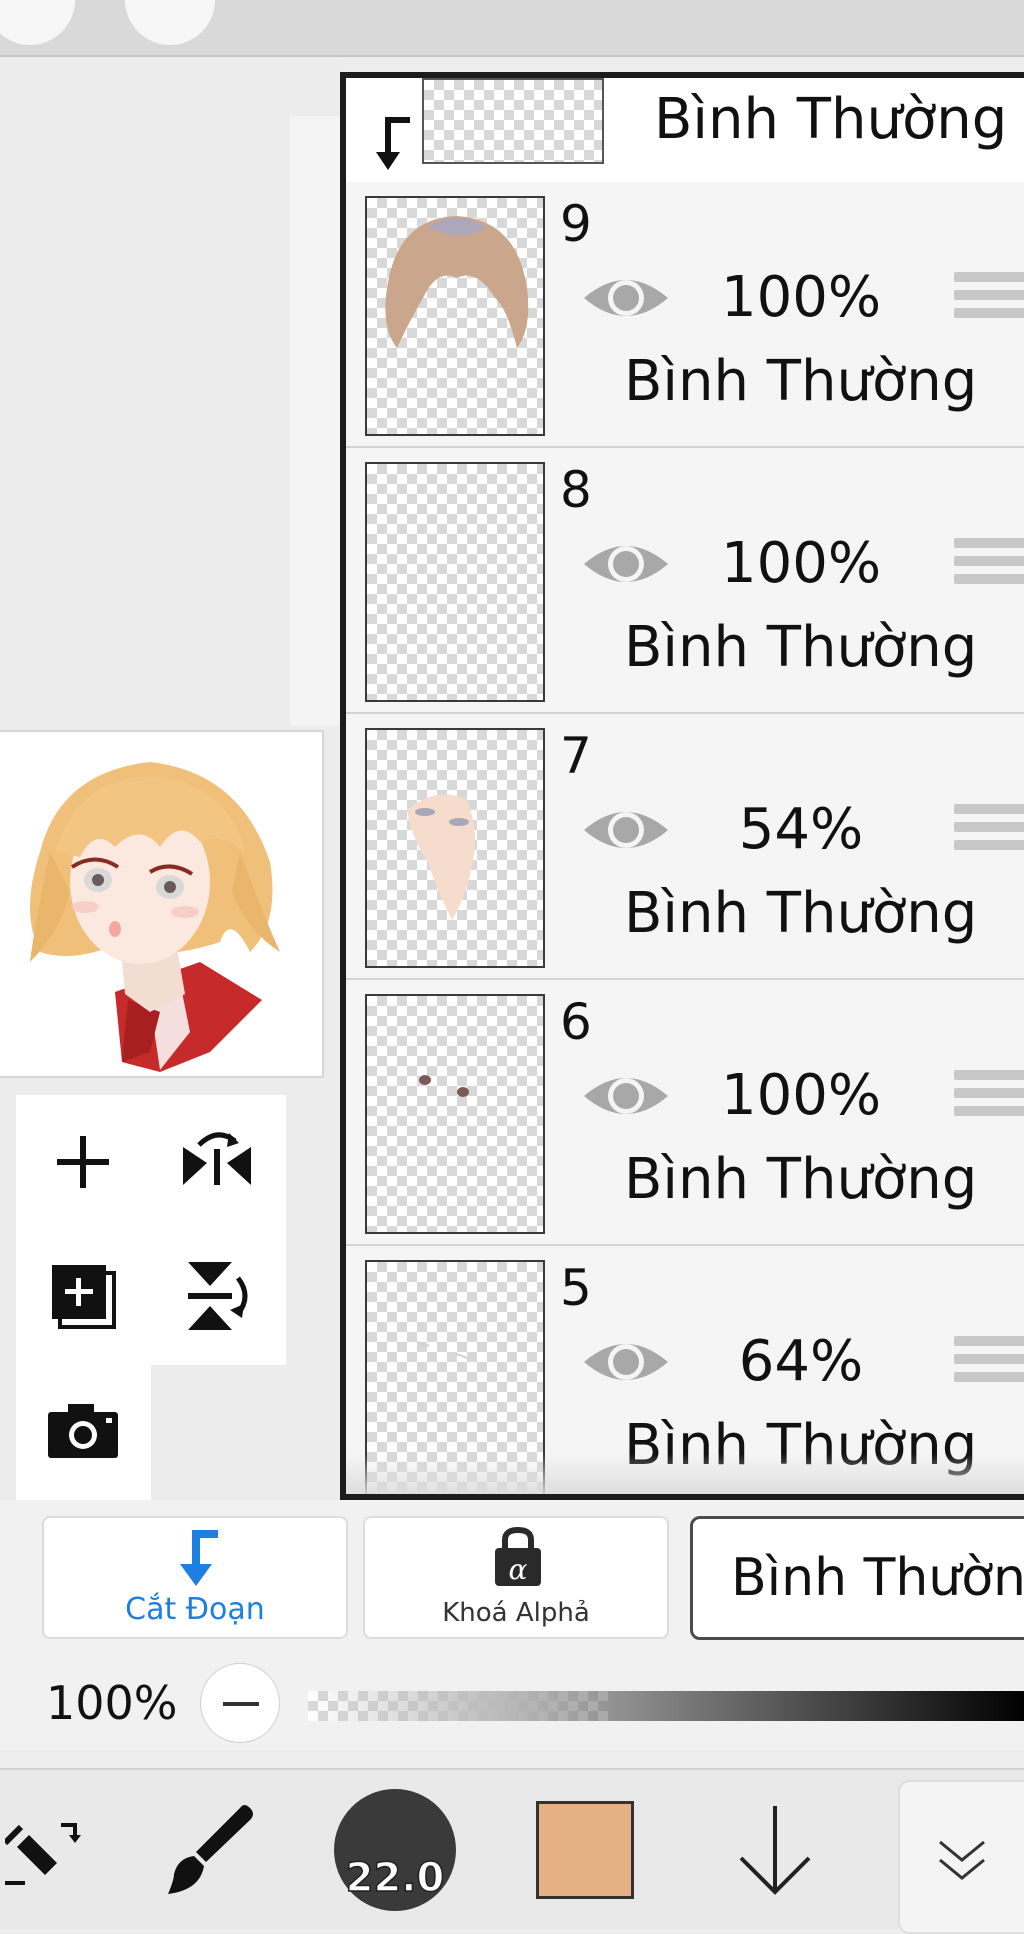 The height and width of the screenshot is (1934, 1024). Describe the element at coordinates (393, 143) in the screenshot. I see `clip-arrow-icon` at that location.